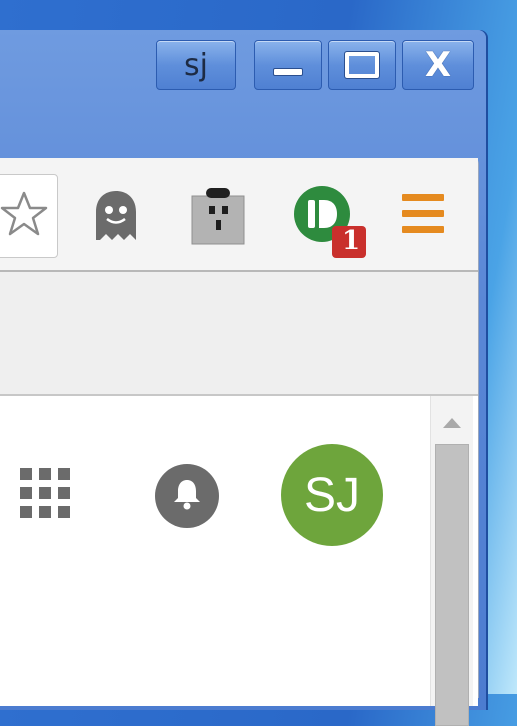  What do you see at coordinates (46, 496) in the screenshot?
I see `apps-grid-icon` at bounding box center [46, 496].